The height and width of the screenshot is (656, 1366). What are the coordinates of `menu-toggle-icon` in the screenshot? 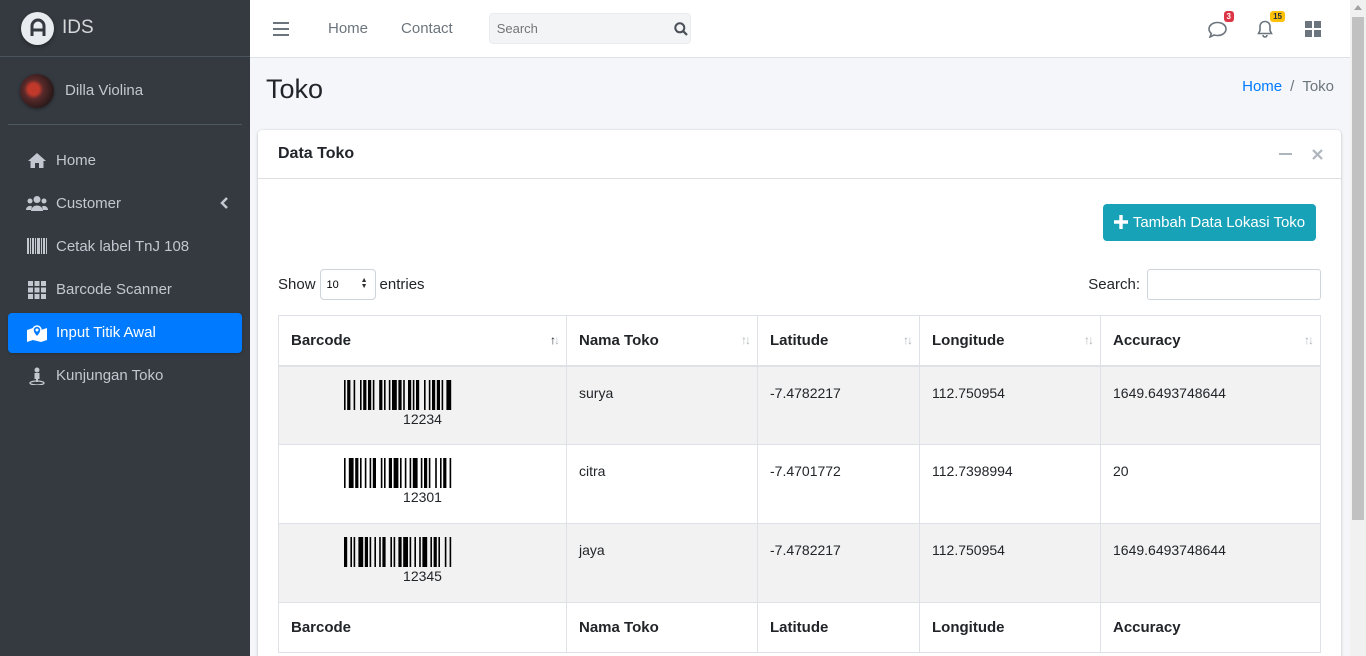 It's located at (281, 28).